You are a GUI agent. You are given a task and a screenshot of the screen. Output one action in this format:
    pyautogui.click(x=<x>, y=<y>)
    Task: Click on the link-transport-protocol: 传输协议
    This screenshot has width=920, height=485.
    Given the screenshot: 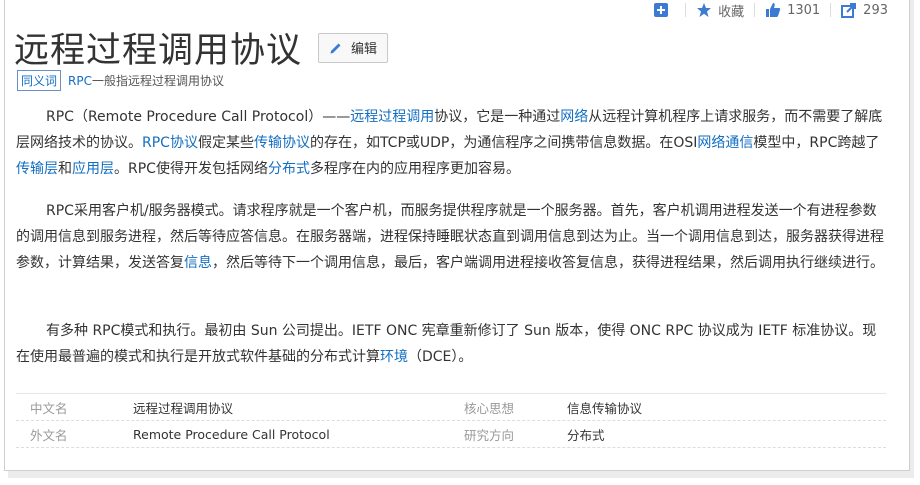 What is the action you would take?
    pyautogui.click(x=282, y=143)
    